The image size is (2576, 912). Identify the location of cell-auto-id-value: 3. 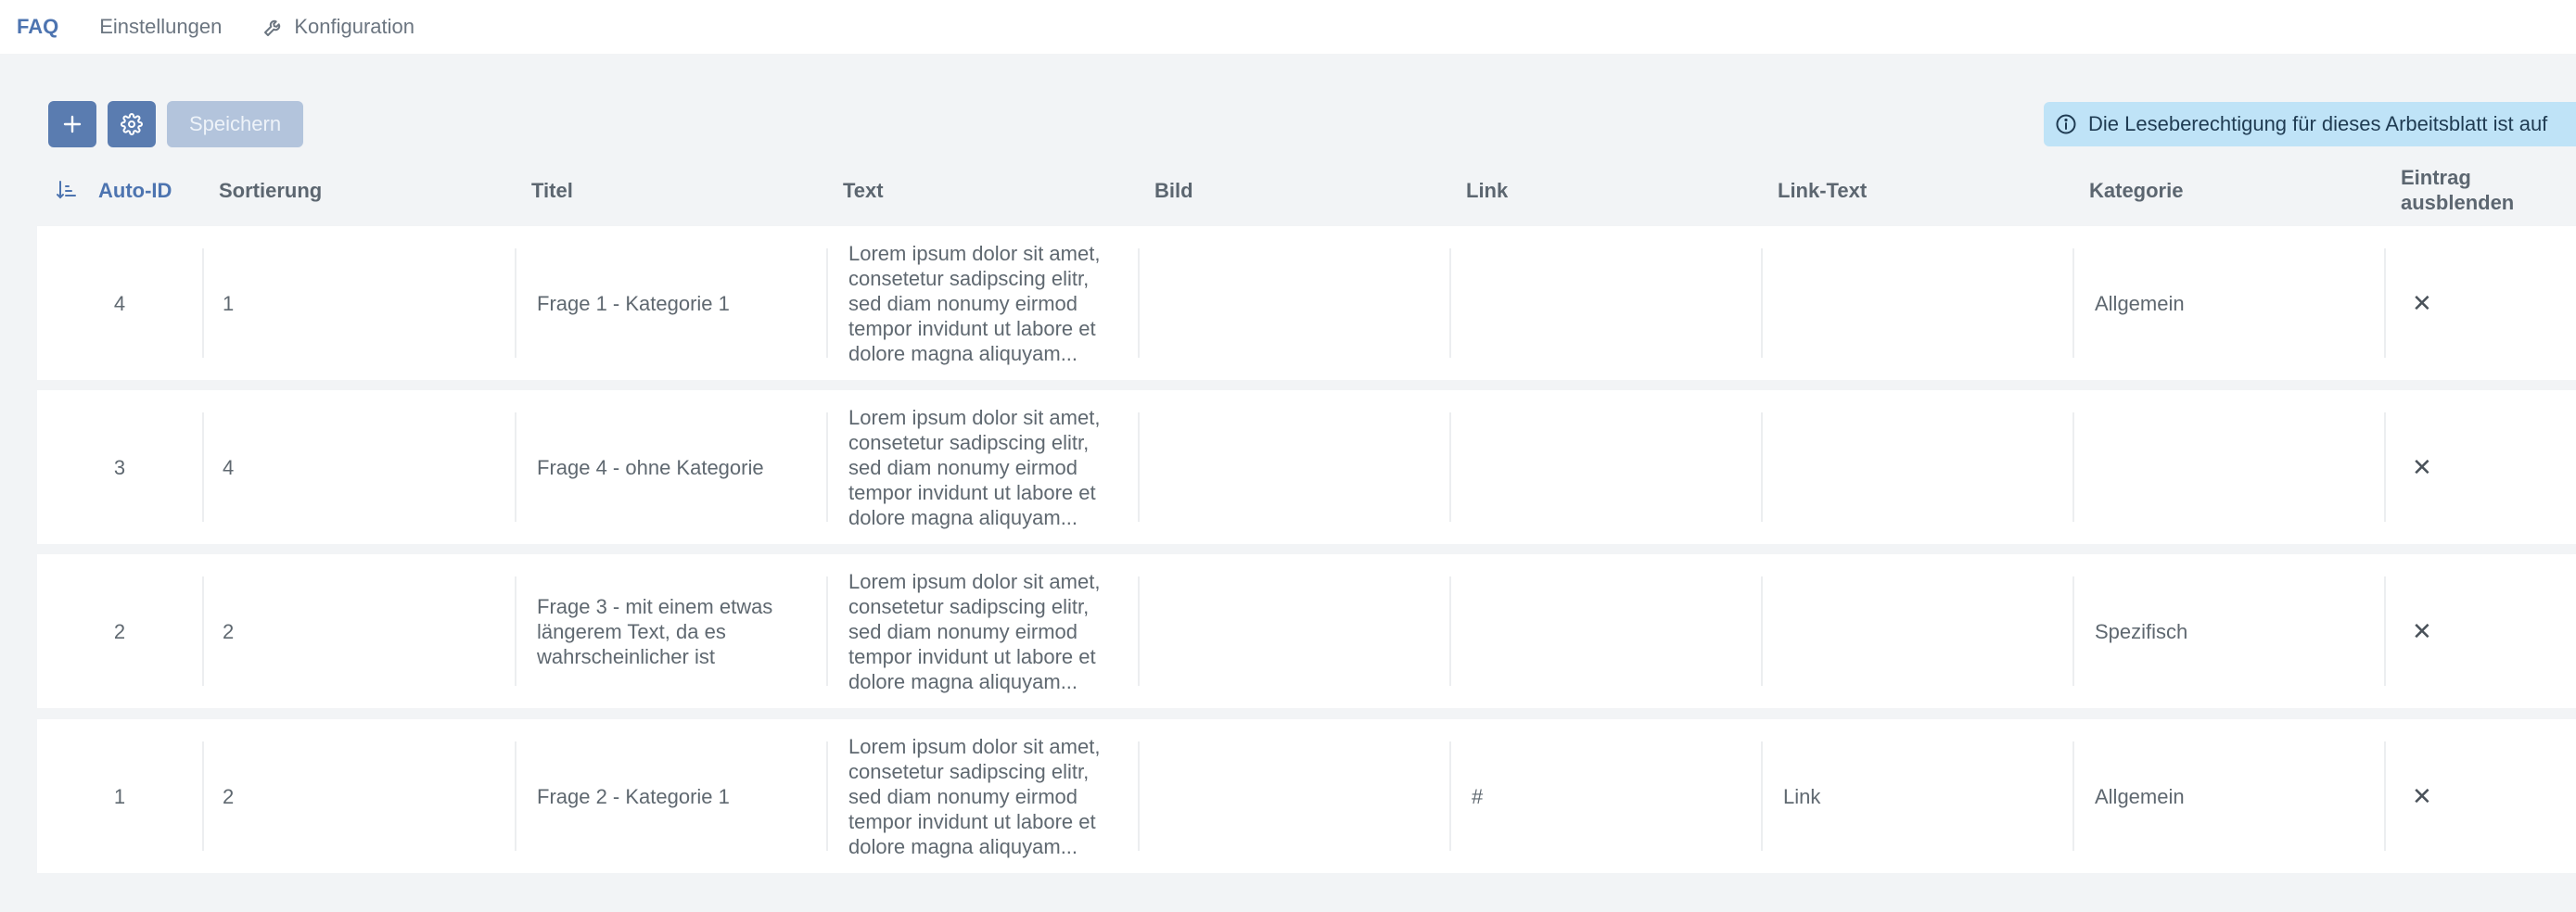
(120, 467).